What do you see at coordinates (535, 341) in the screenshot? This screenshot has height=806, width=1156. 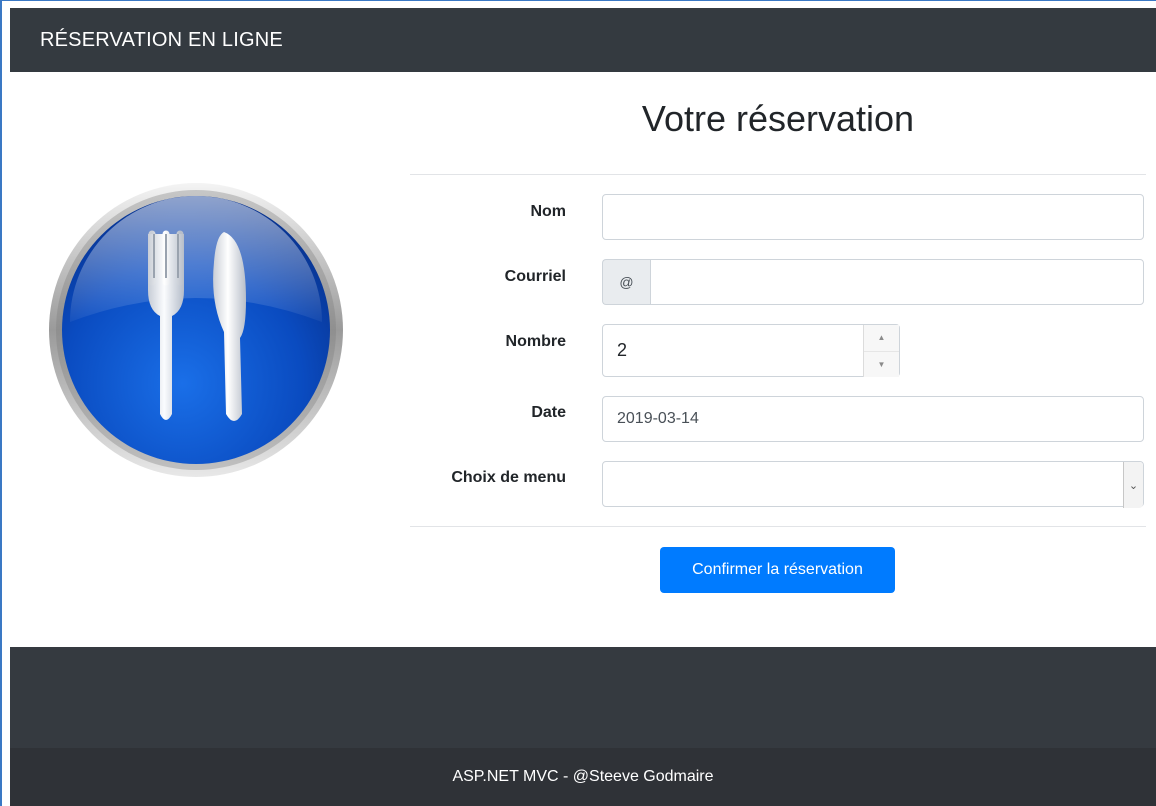 I see `nombre-label: Nombre` at bounding box center [535, 341].